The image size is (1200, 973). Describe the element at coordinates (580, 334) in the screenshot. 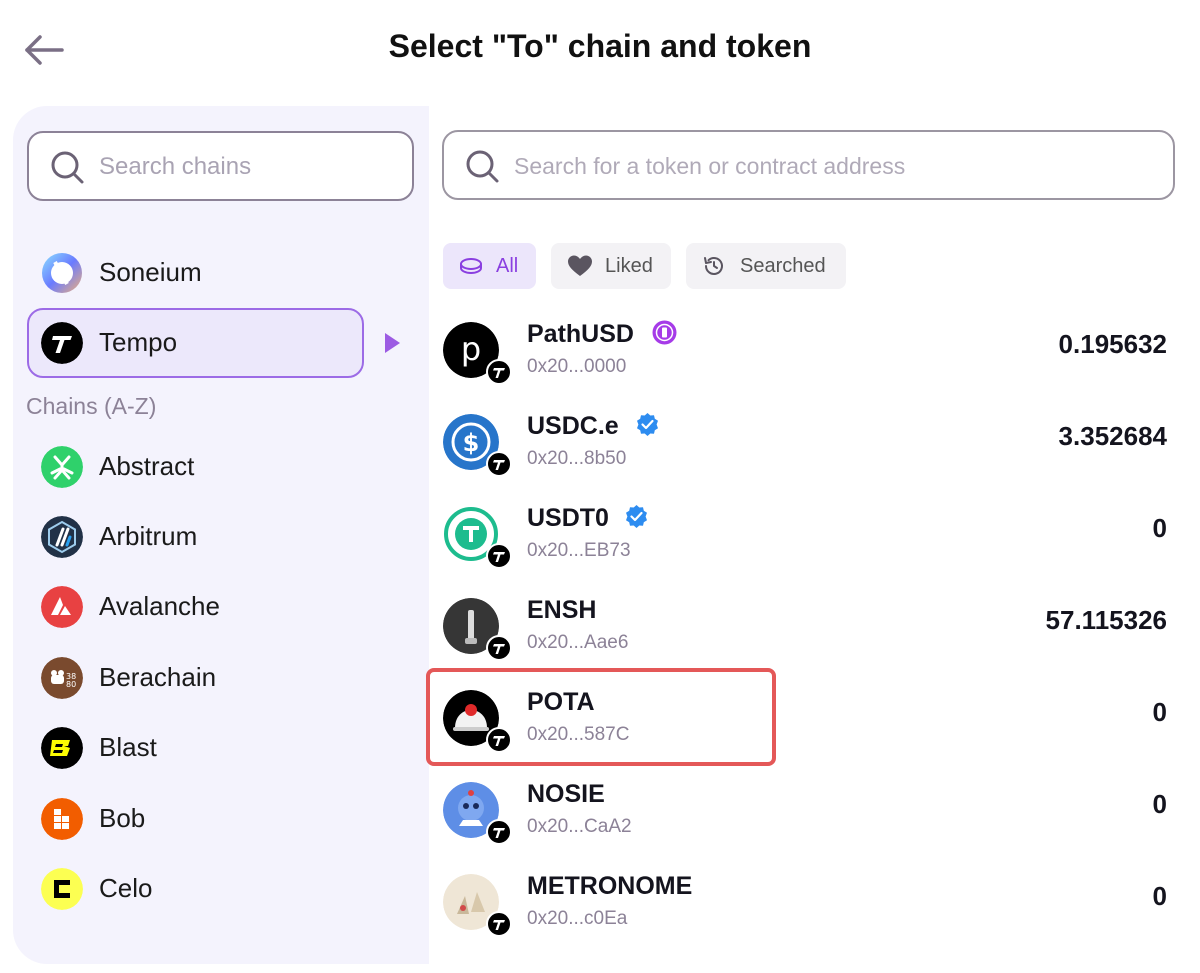

I see `token-symbol: PathUSD` at that location.